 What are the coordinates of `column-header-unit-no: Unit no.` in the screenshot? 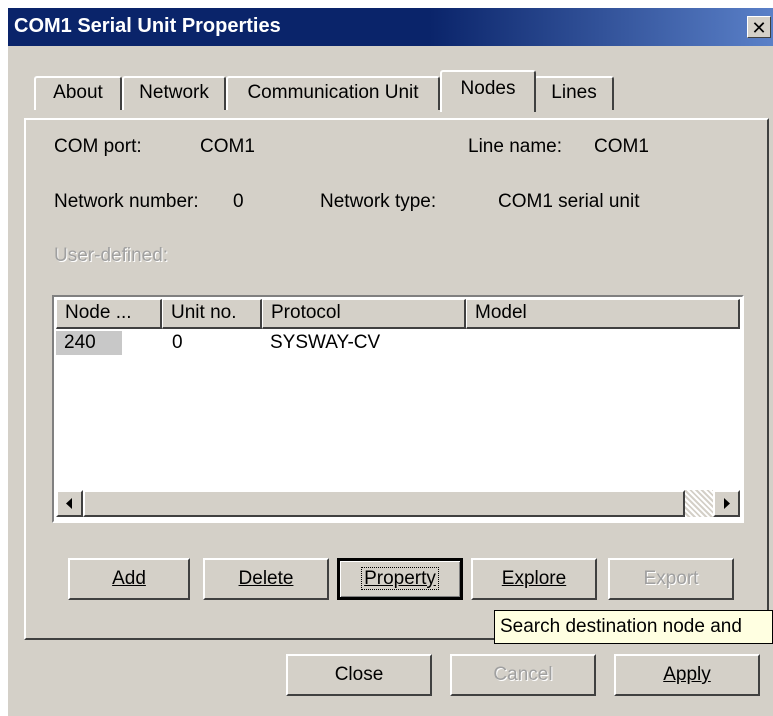 It's located at (212, 314).